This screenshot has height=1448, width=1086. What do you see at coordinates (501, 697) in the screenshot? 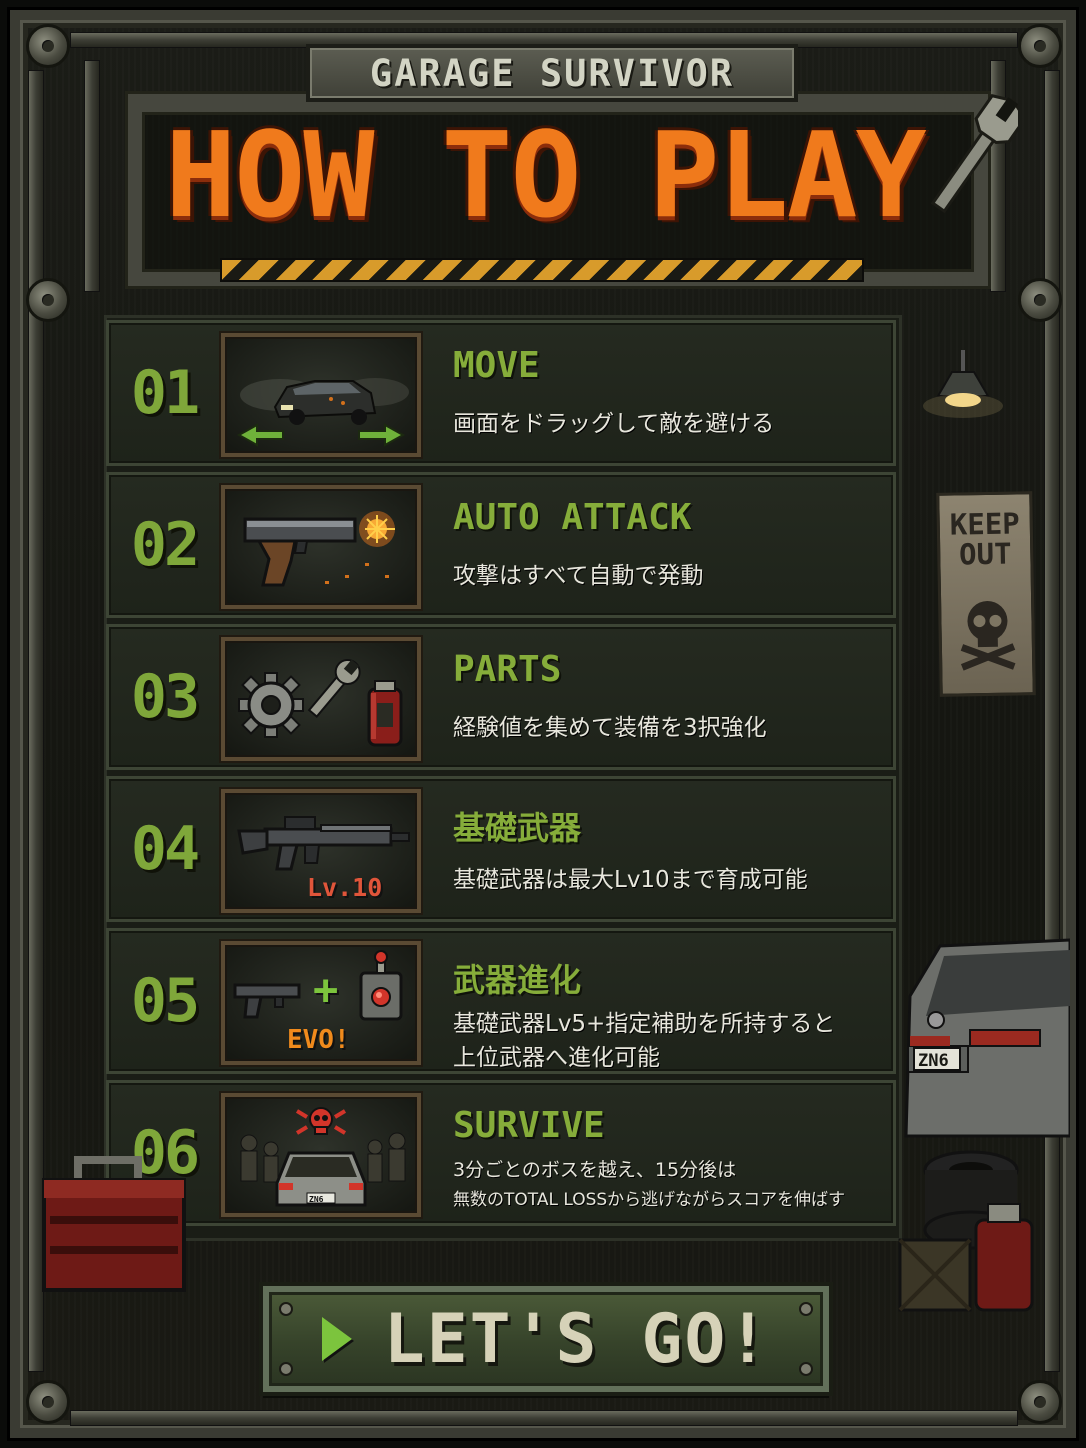
I see `step-row-parts: 03 PARTS 経験値を集めて装備を3択強化` at bounding box center [501, 697].